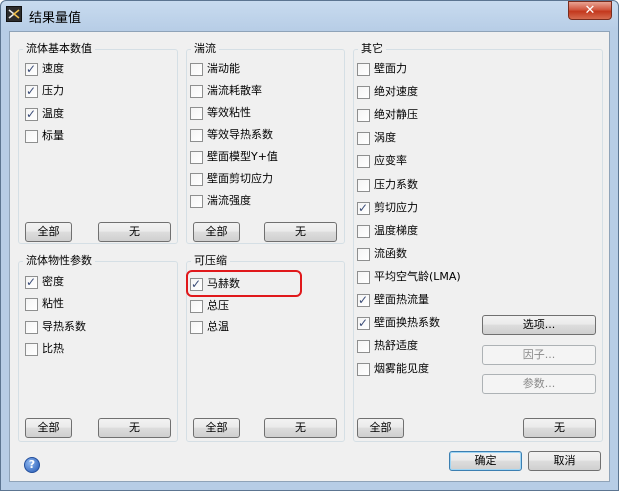 This screenshot has height=491, width=619. What do you see at coordinates (48, 428) in the screenshot?
I see `props-all-button: 全部` at bounding box center [48, 428].